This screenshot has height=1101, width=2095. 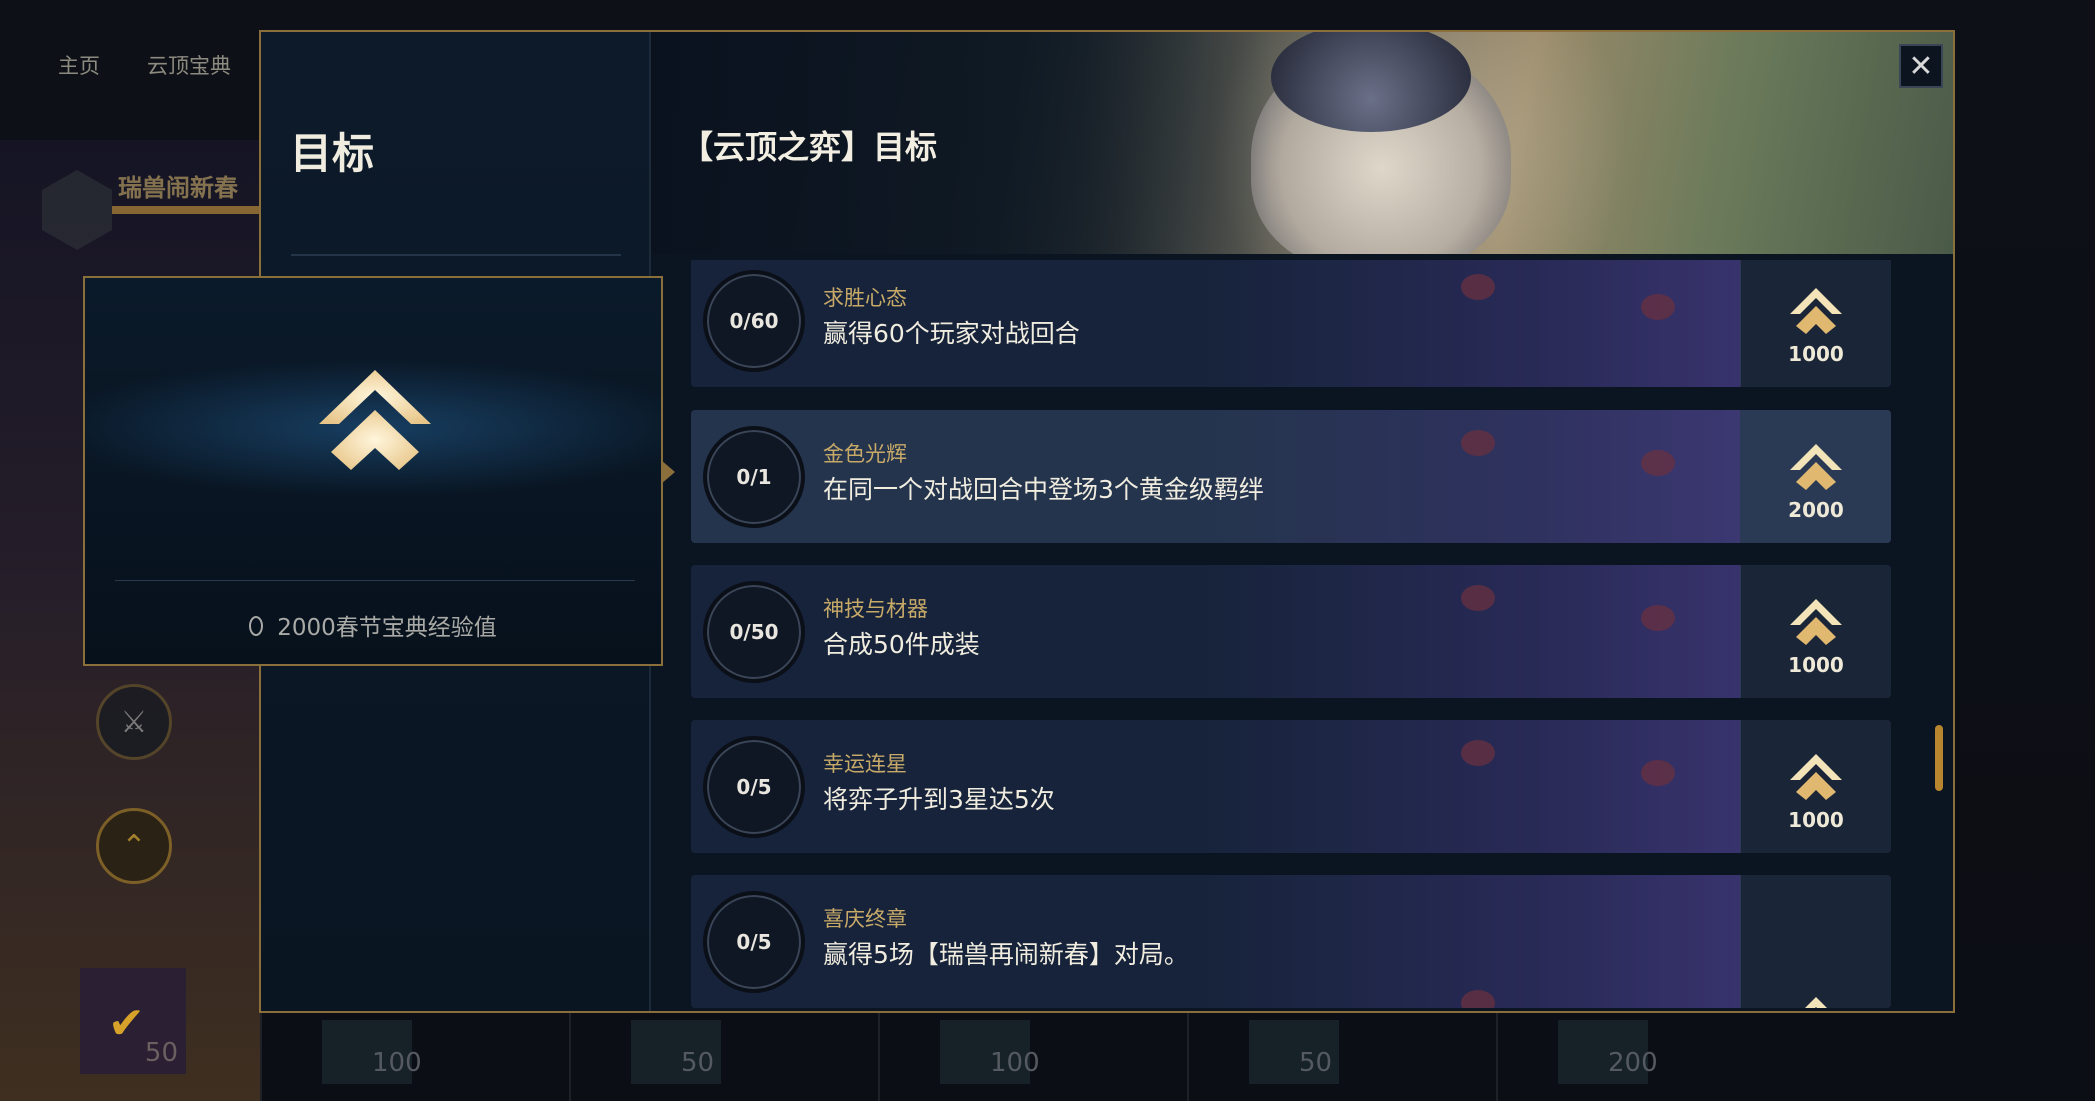 What do you see at coordinates (939, 799) in the screenshot?
I see `objective-description: 将弈子升到3星达5次` at bounding box center [939, 799].